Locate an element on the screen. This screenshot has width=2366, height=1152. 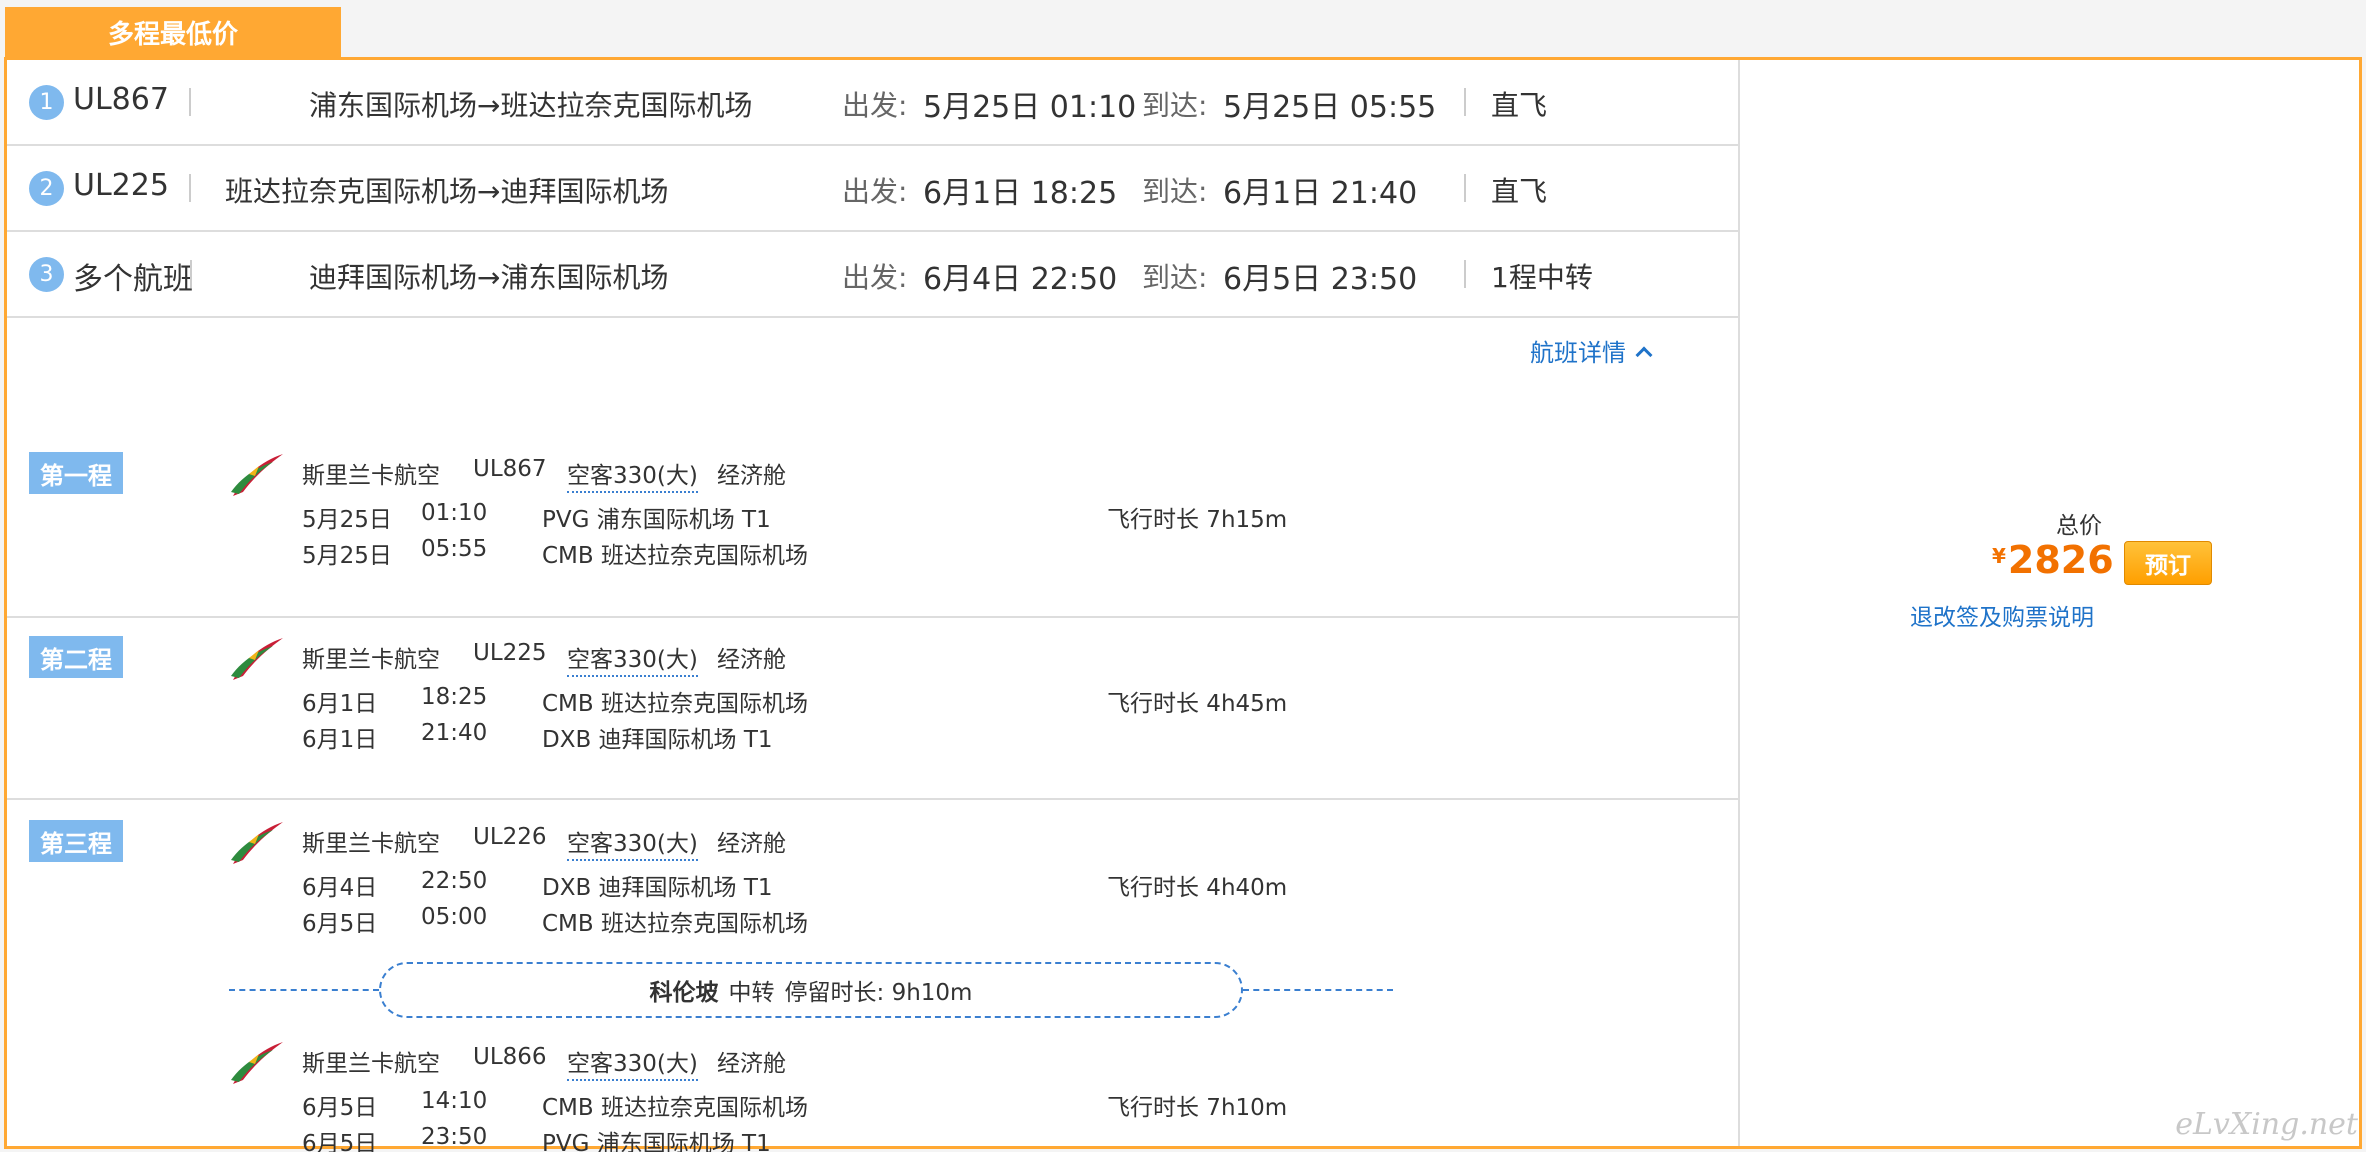
arrival-time: 21:40 is located at coordinates (454, 733).